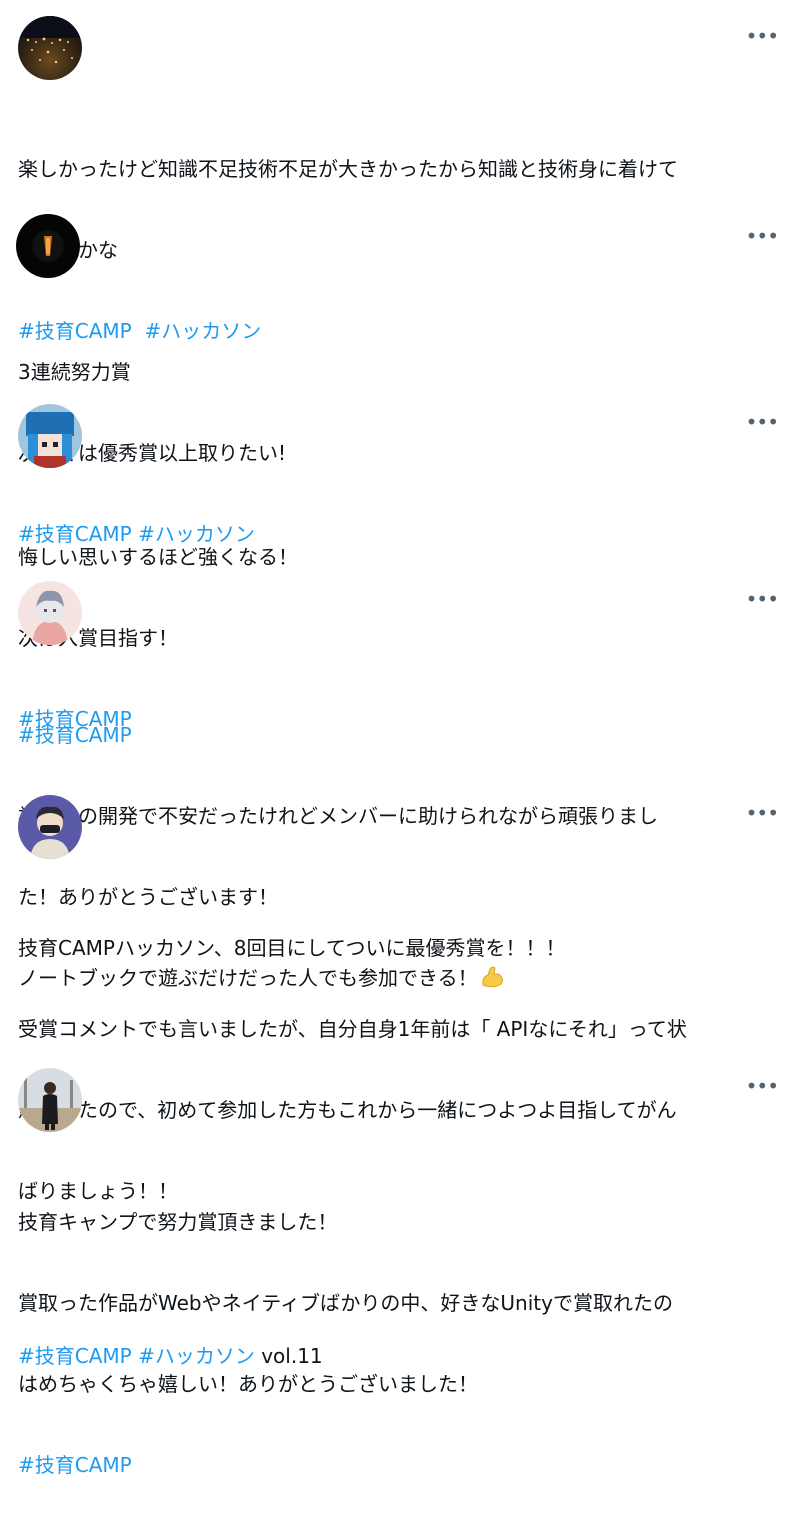 The width and height of the screenshot is (800, 1533). I want to click on post-line: 次は入賞目指す！, so click(98, 638).